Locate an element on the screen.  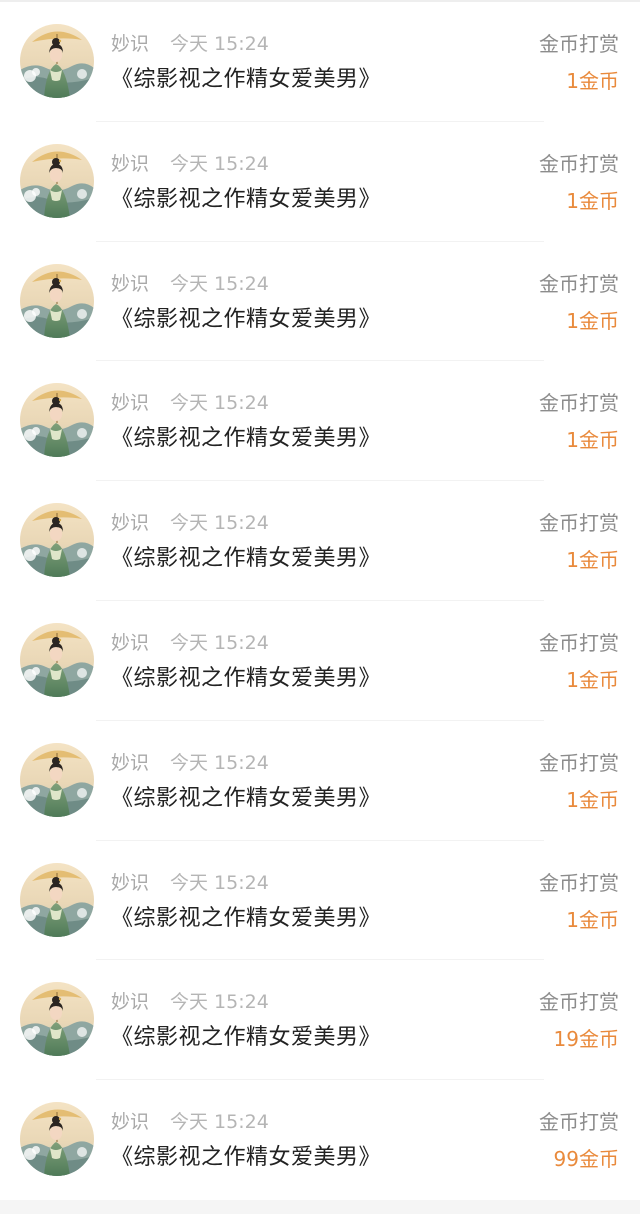
list-item: 妙识 今天 15:24 《综影视之作精女爱美男》 金币打赏 99金币 is located at coordinates (320, 1140).